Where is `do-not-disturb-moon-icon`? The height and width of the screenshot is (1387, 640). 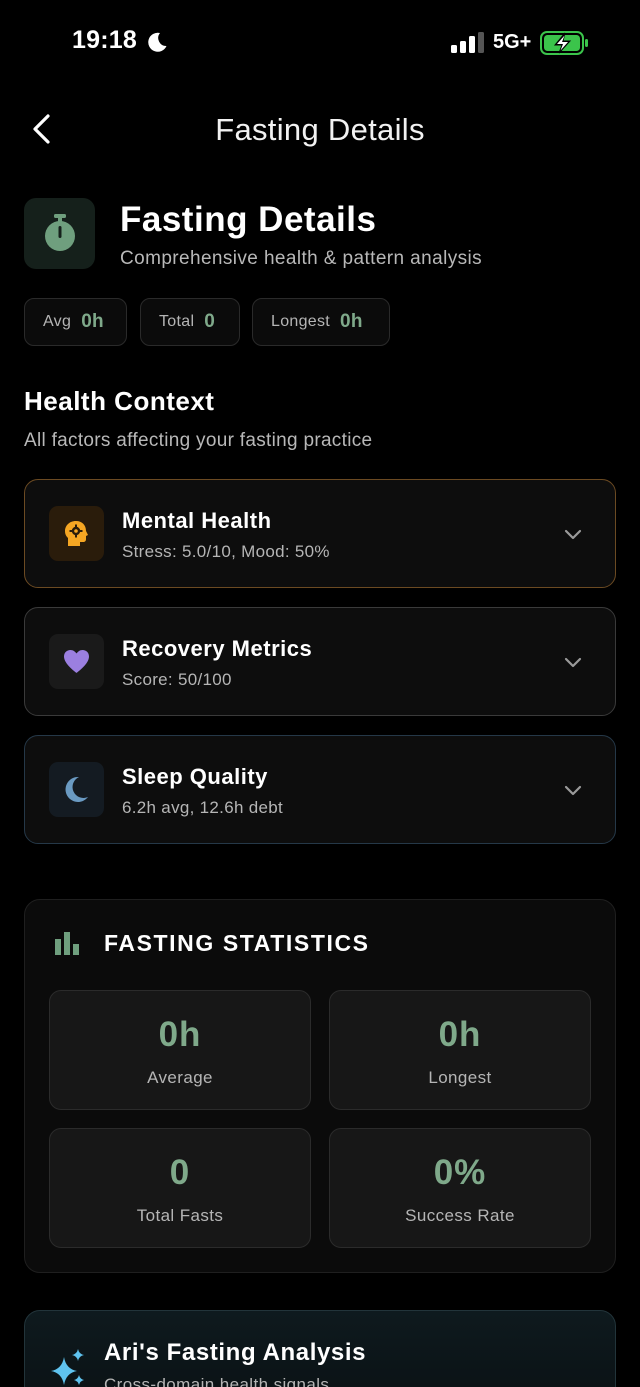 do-not-disturb-moon-icon is located at coordinates (157, 42).